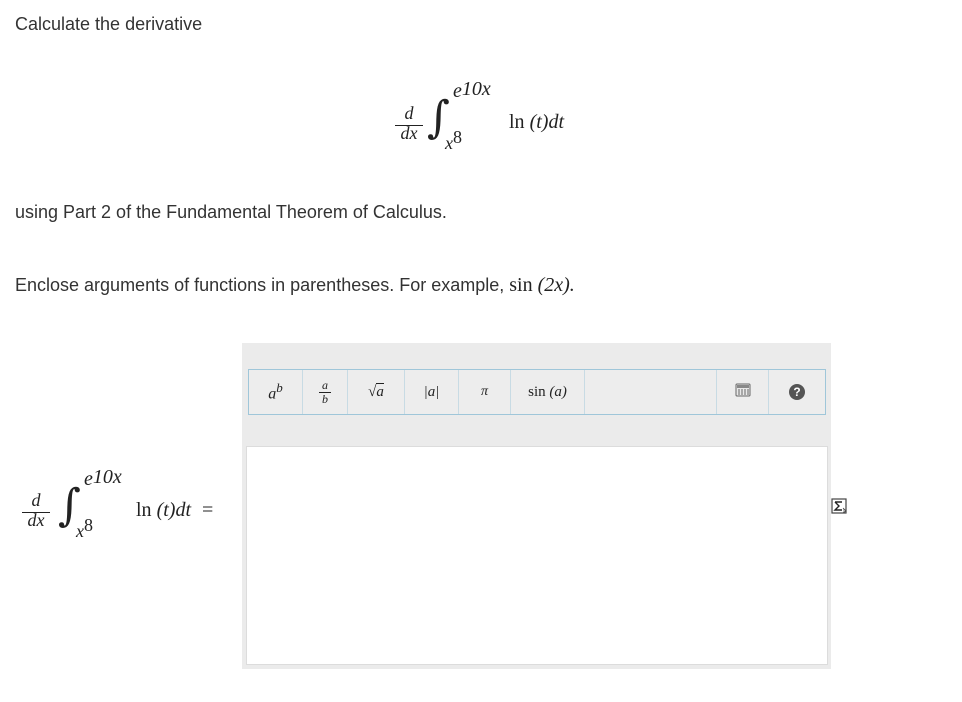 The width and height of the screenshot is (962, 702). What do you see at coordinates (144, 510) in the screenshot?
I see `answer-integrand-fn: ln` at bounding box center [144, 510].